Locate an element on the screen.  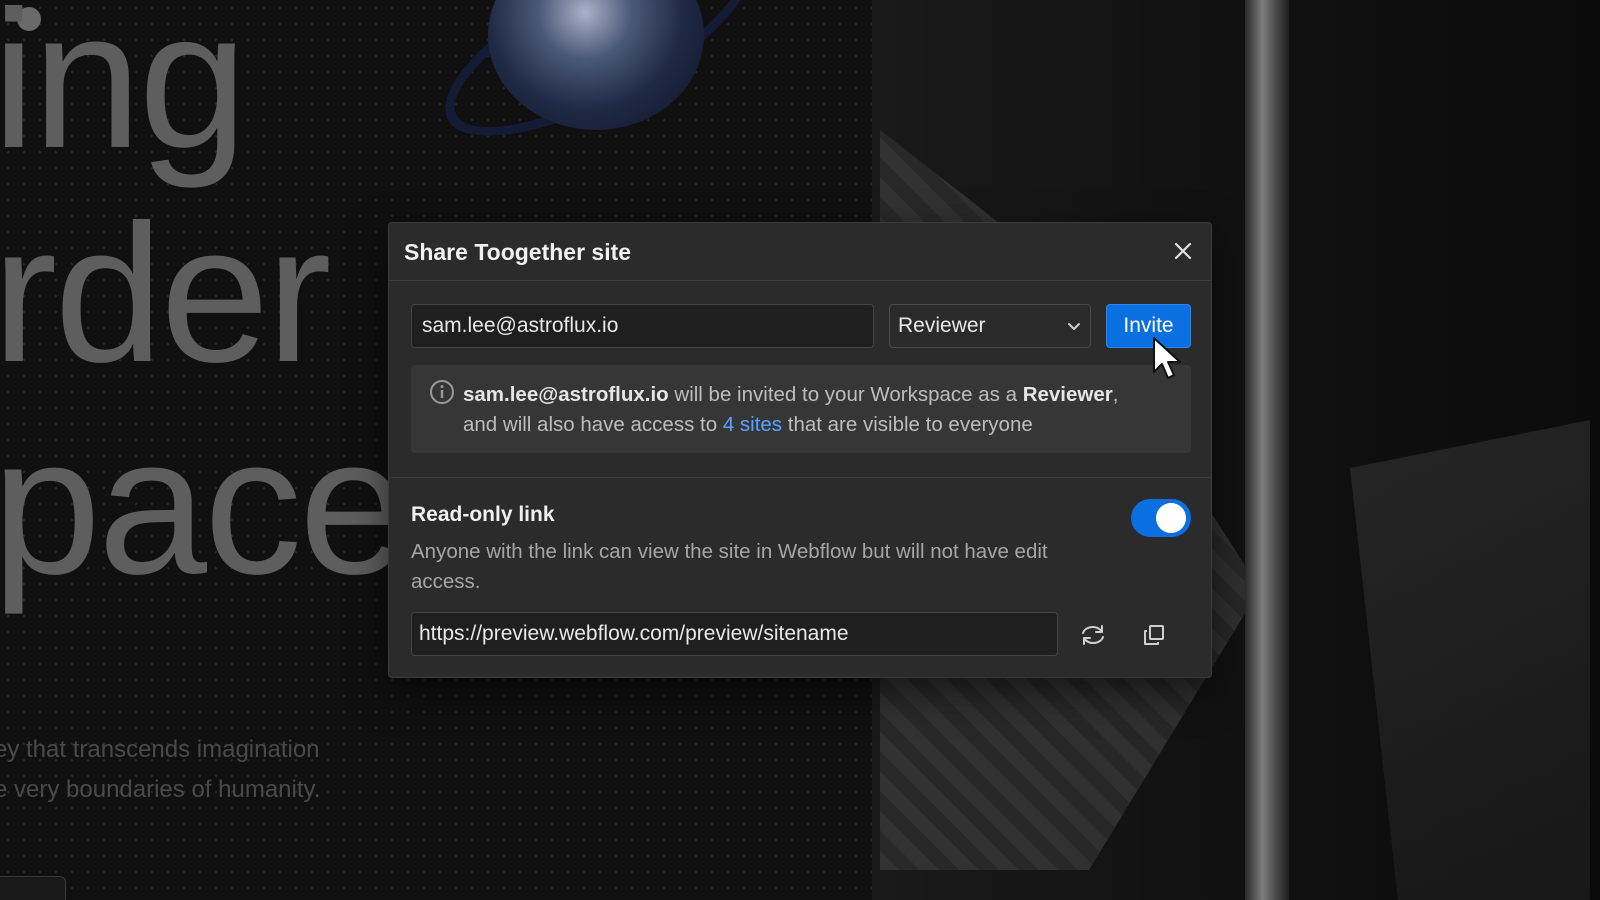
dialog-title: Share Toogether site is located at coordinates (518, 252).